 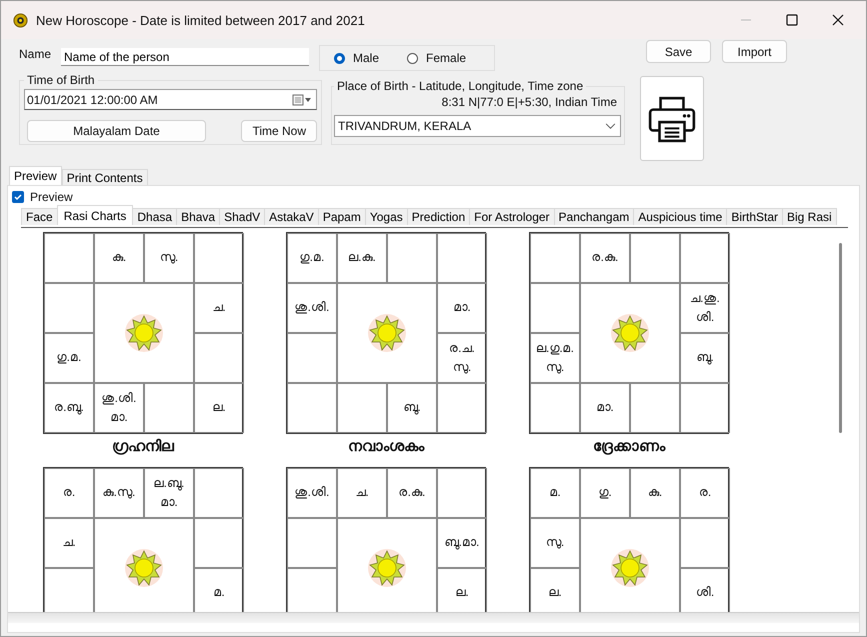 What do you see at coordinates (610, 126) in the screenshot?
I see `chevron-down-icon` at bounding box center [610, 126].